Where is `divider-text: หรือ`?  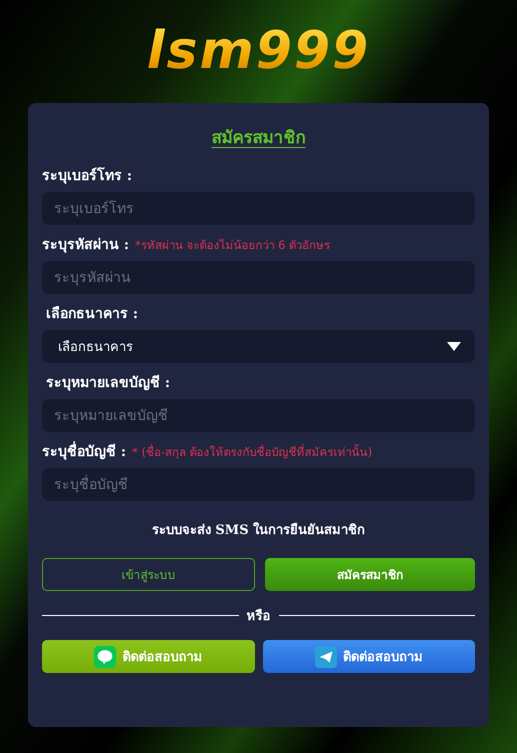
divider-text: หรือ is located at coordinates (258, 617).